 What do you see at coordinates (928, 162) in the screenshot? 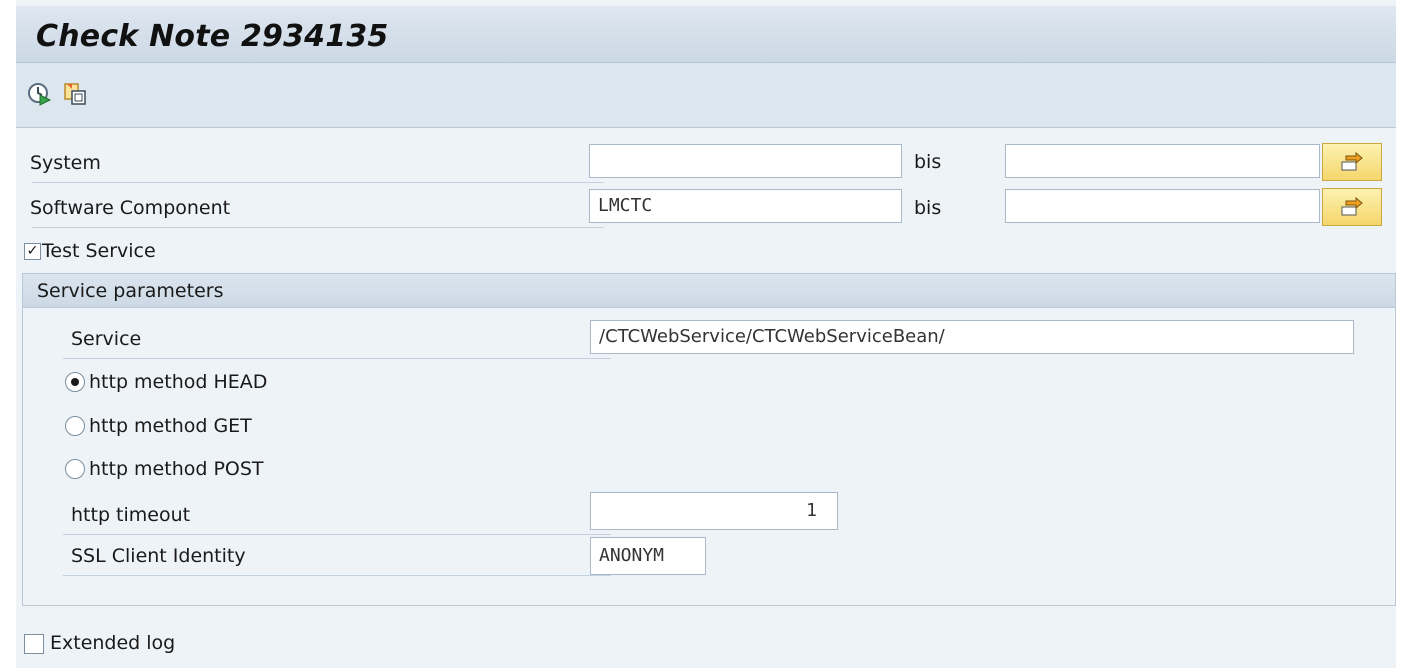
I see `system-bis-label: bis` at bounding box center [928, 162].